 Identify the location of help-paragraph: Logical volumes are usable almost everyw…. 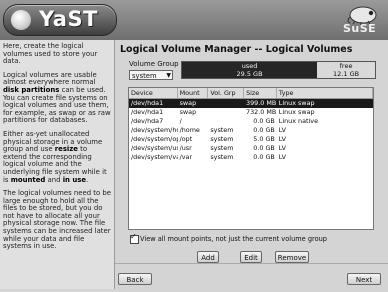
(57, 97).